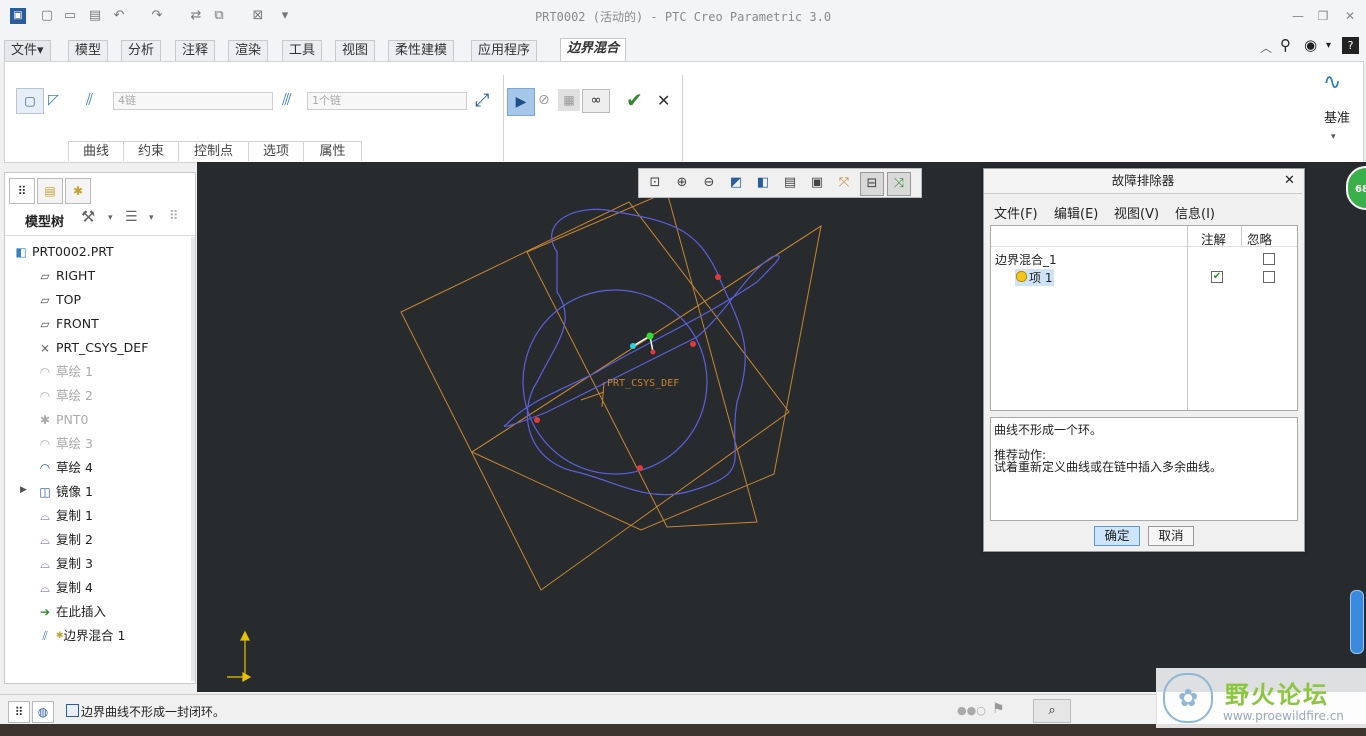 This screenshot has width=1366, height=736. What do you see at coordinates (248, 50) in the screenshot?
I see `tab-render: 渲染` at bounding box center [248, 50].